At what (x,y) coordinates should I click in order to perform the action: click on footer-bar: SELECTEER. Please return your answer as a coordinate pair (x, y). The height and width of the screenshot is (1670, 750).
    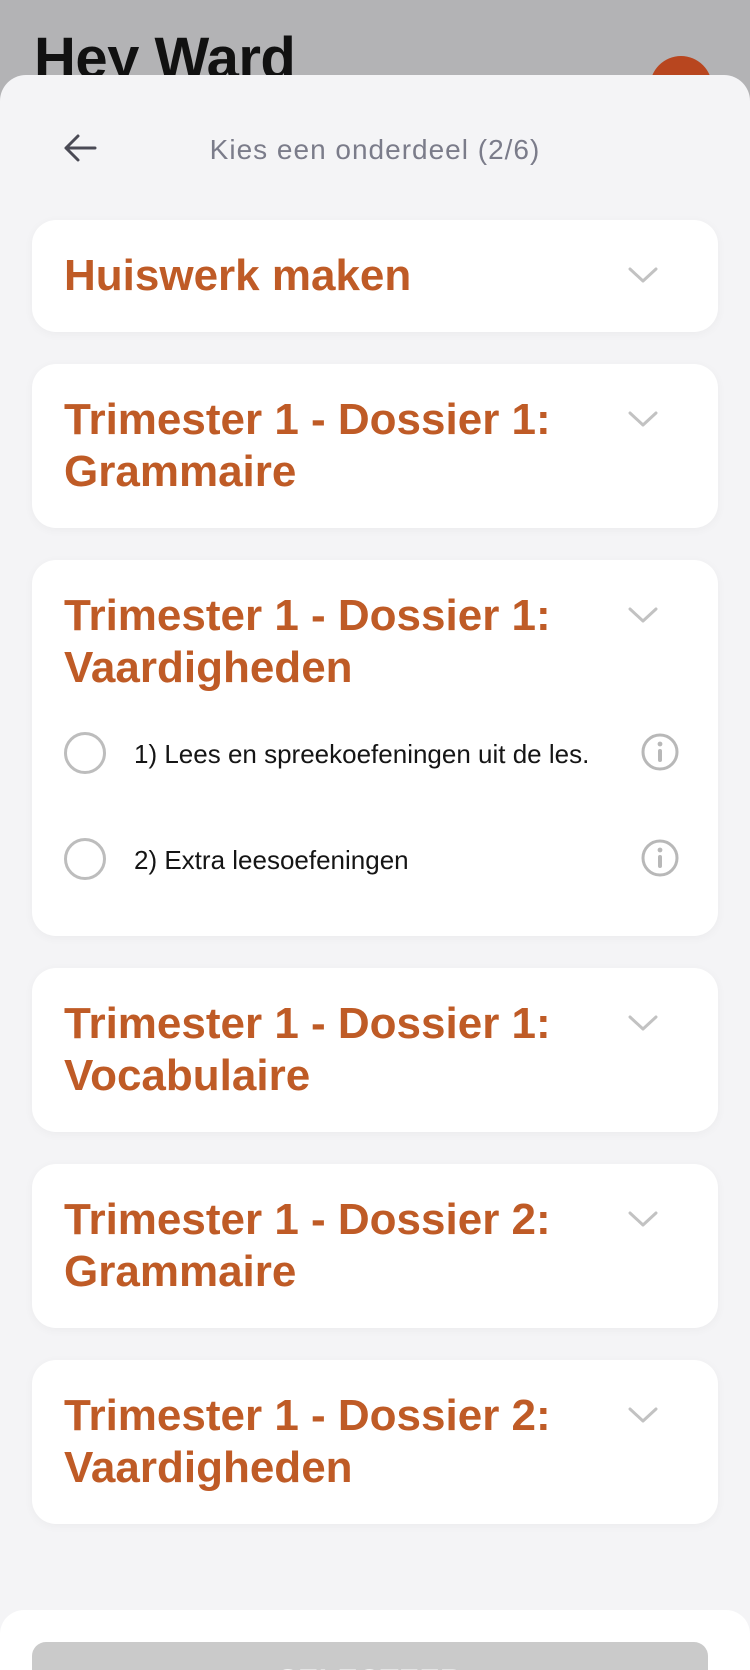
    Looking at the image, I should click on (375, 1640).